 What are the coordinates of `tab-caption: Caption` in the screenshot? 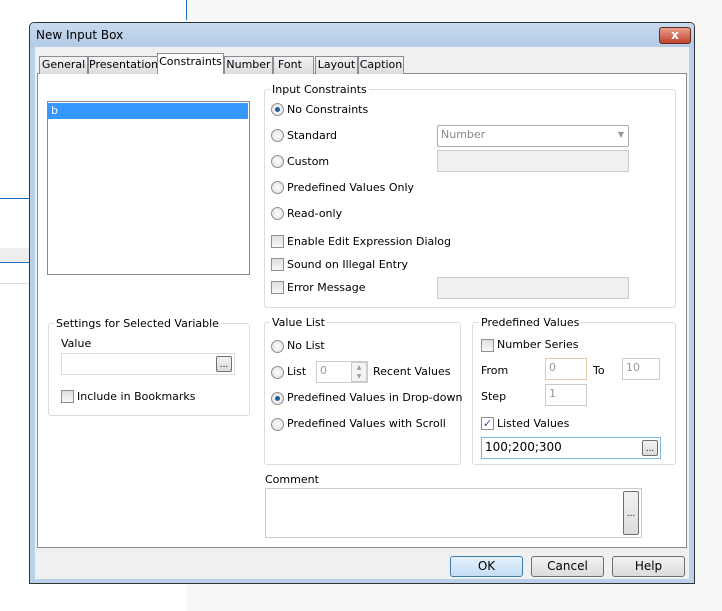 It's located at (381, 65).